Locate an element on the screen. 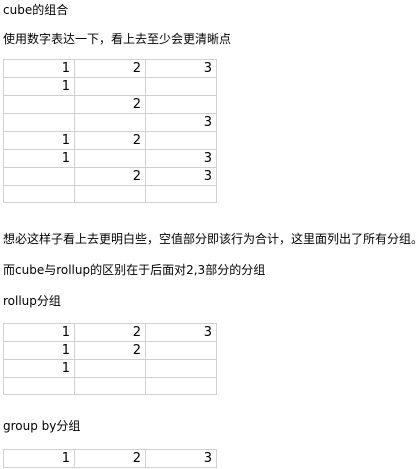 Image resolution: width=417 pixels, height=469 pixels. rollup-heading: rollup分组 is located at coordinates (32, 301).